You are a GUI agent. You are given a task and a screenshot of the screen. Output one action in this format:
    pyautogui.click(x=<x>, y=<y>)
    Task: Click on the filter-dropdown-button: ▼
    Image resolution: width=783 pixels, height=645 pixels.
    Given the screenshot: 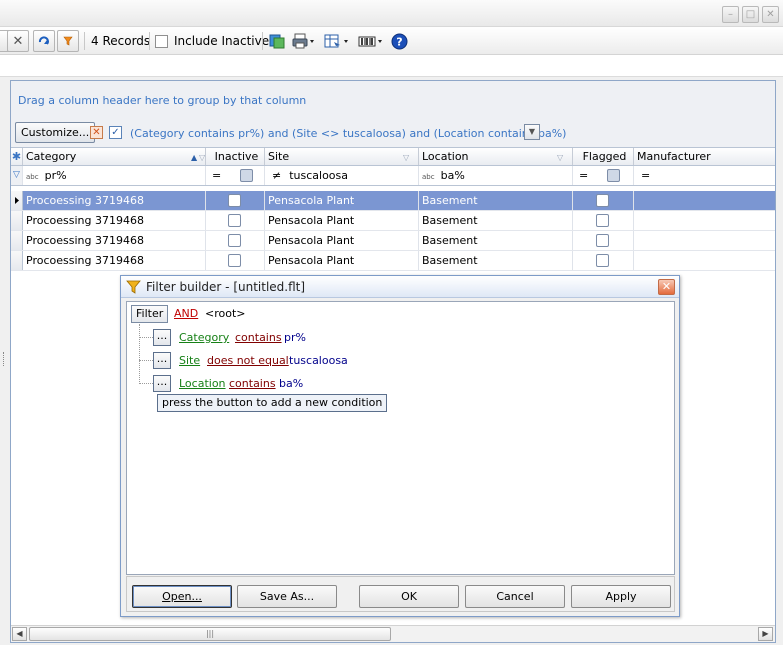 What is the action you would take?
    pyautogui.click(x=532, y=132)
    